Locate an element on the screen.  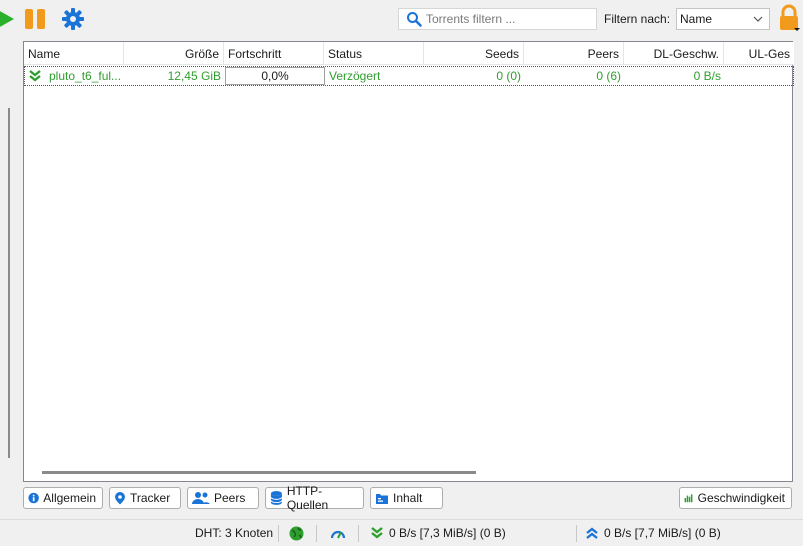
speed-limit-toggle is located at coordinates (338, 533).